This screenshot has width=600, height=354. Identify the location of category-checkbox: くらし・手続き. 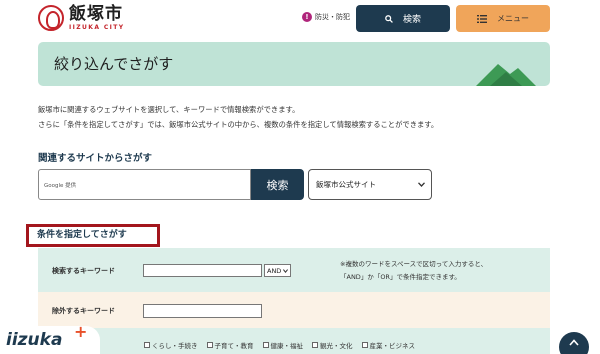
(171, 345).